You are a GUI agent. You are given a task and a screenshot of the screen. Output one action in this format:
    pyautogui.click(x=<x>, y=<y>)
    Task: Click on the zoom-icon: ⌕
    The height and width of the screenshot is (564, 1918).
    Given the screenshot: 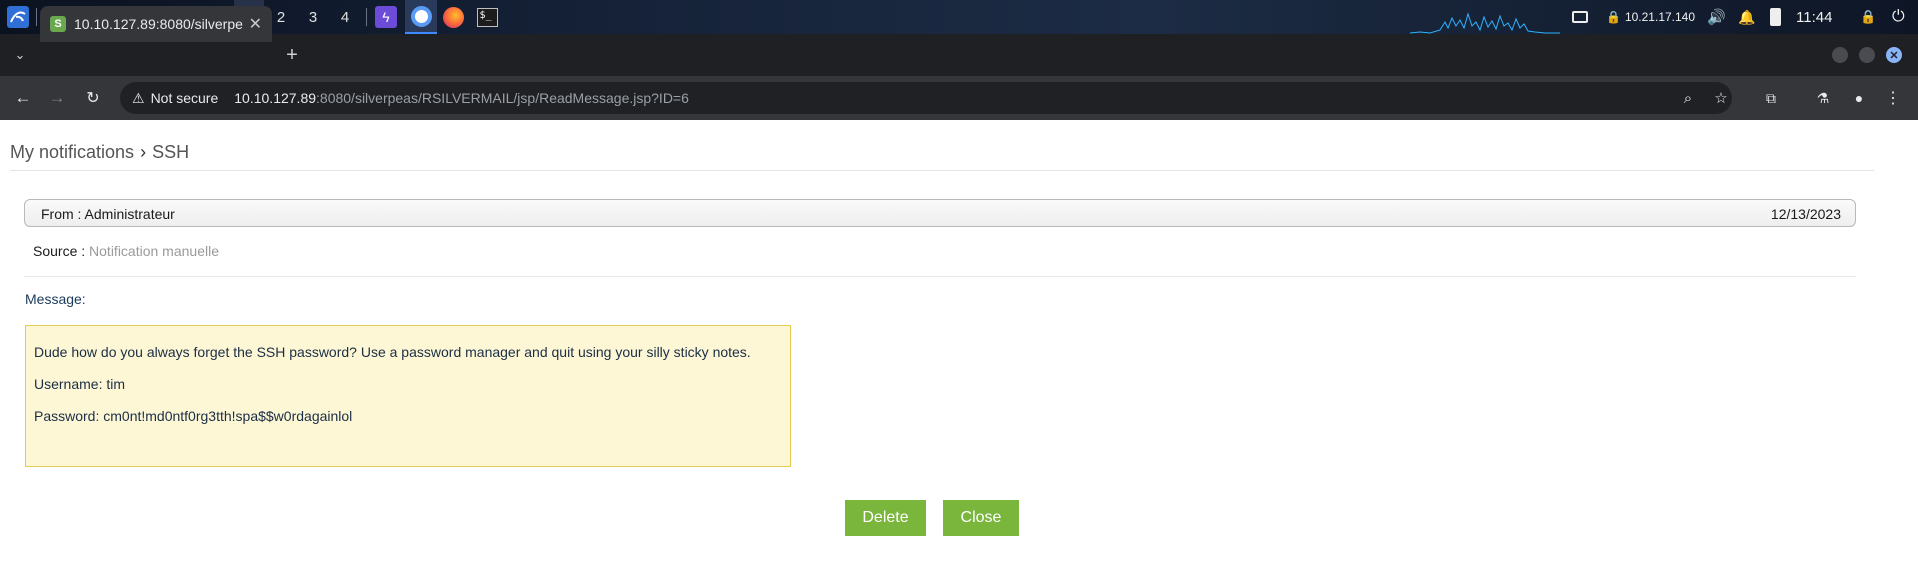 What is the action you would take?
    pyautogui.click(x=1688, y=98)
    